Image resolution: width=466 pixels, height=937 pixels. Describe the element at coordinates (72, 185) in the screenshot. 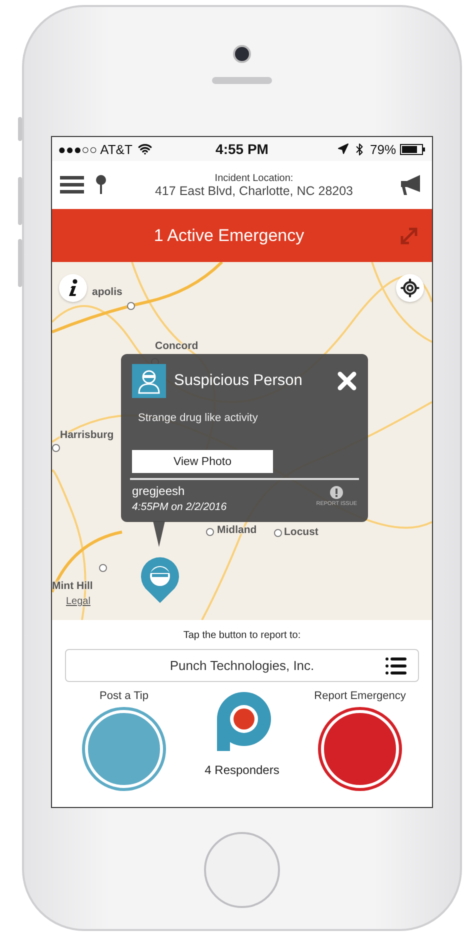

I see `menu-icon` at that location.